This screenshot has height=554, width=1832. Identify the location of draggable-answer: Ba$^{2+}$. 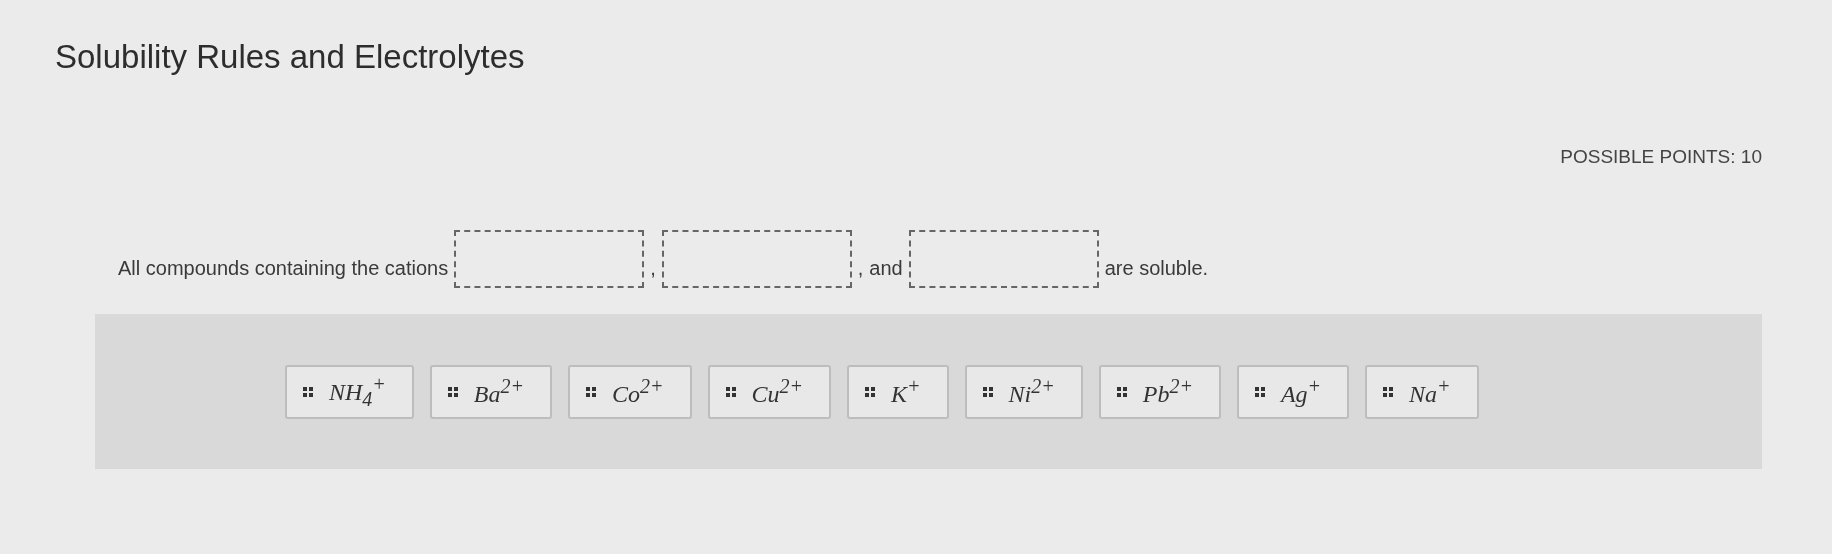
(490, 391).